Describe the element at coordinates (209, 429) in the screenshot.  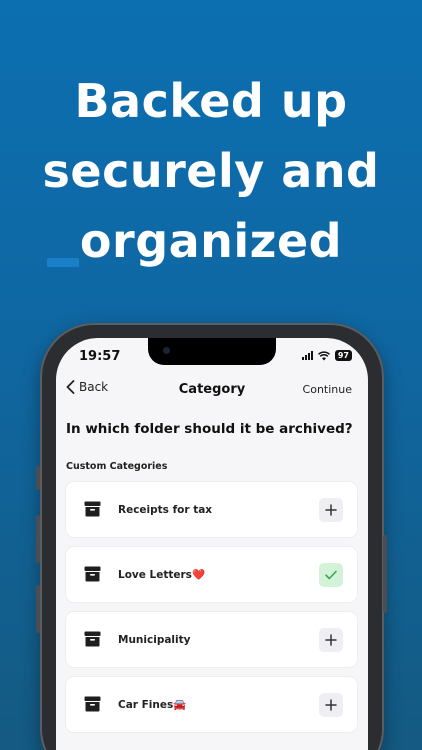
I see `question-heading: In which folder should it be archived?` at that location.